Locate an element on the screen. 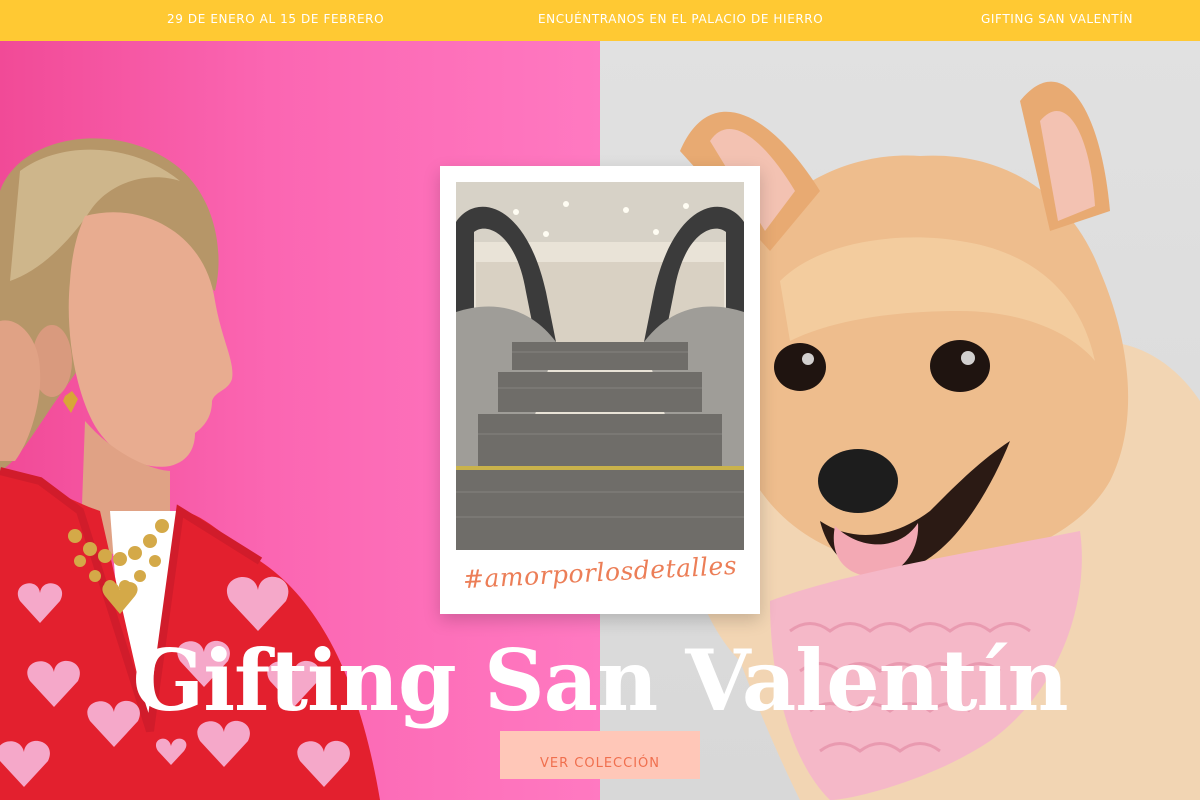 This screenshot has height=800, width=1200. polaroid-card: #amorporlosdetalles is located at coordinates (600, 390).